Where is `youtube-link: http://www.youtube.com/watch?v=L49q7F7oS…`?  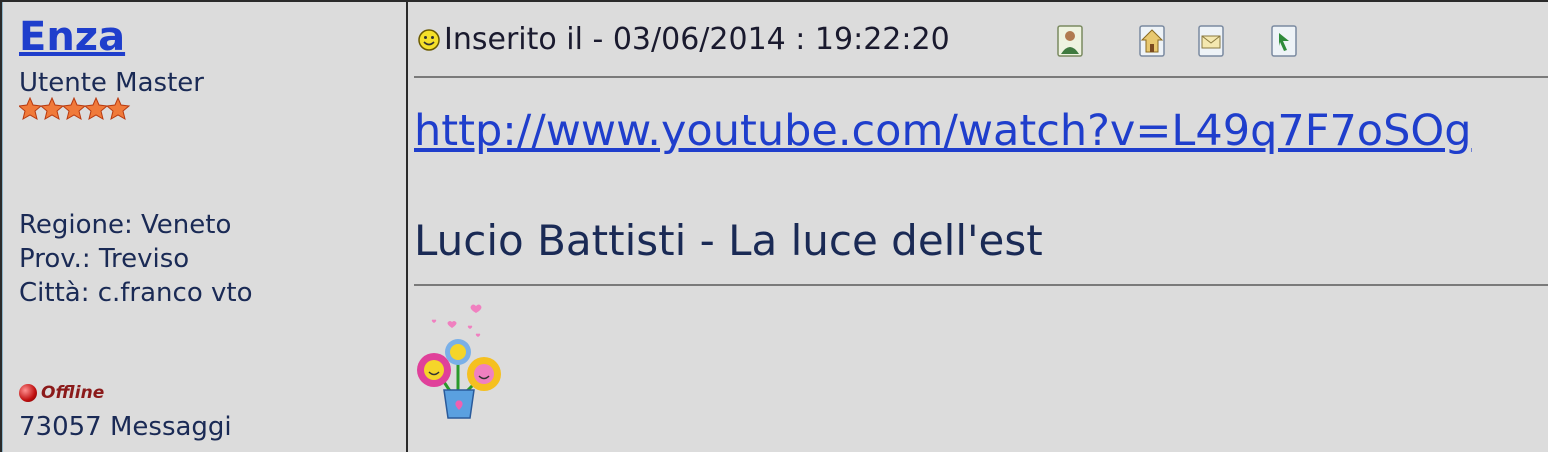
youtube-link: http://www.youtube.com/watch?v=L49q7F7oS… is located at coordinates (943, 131).